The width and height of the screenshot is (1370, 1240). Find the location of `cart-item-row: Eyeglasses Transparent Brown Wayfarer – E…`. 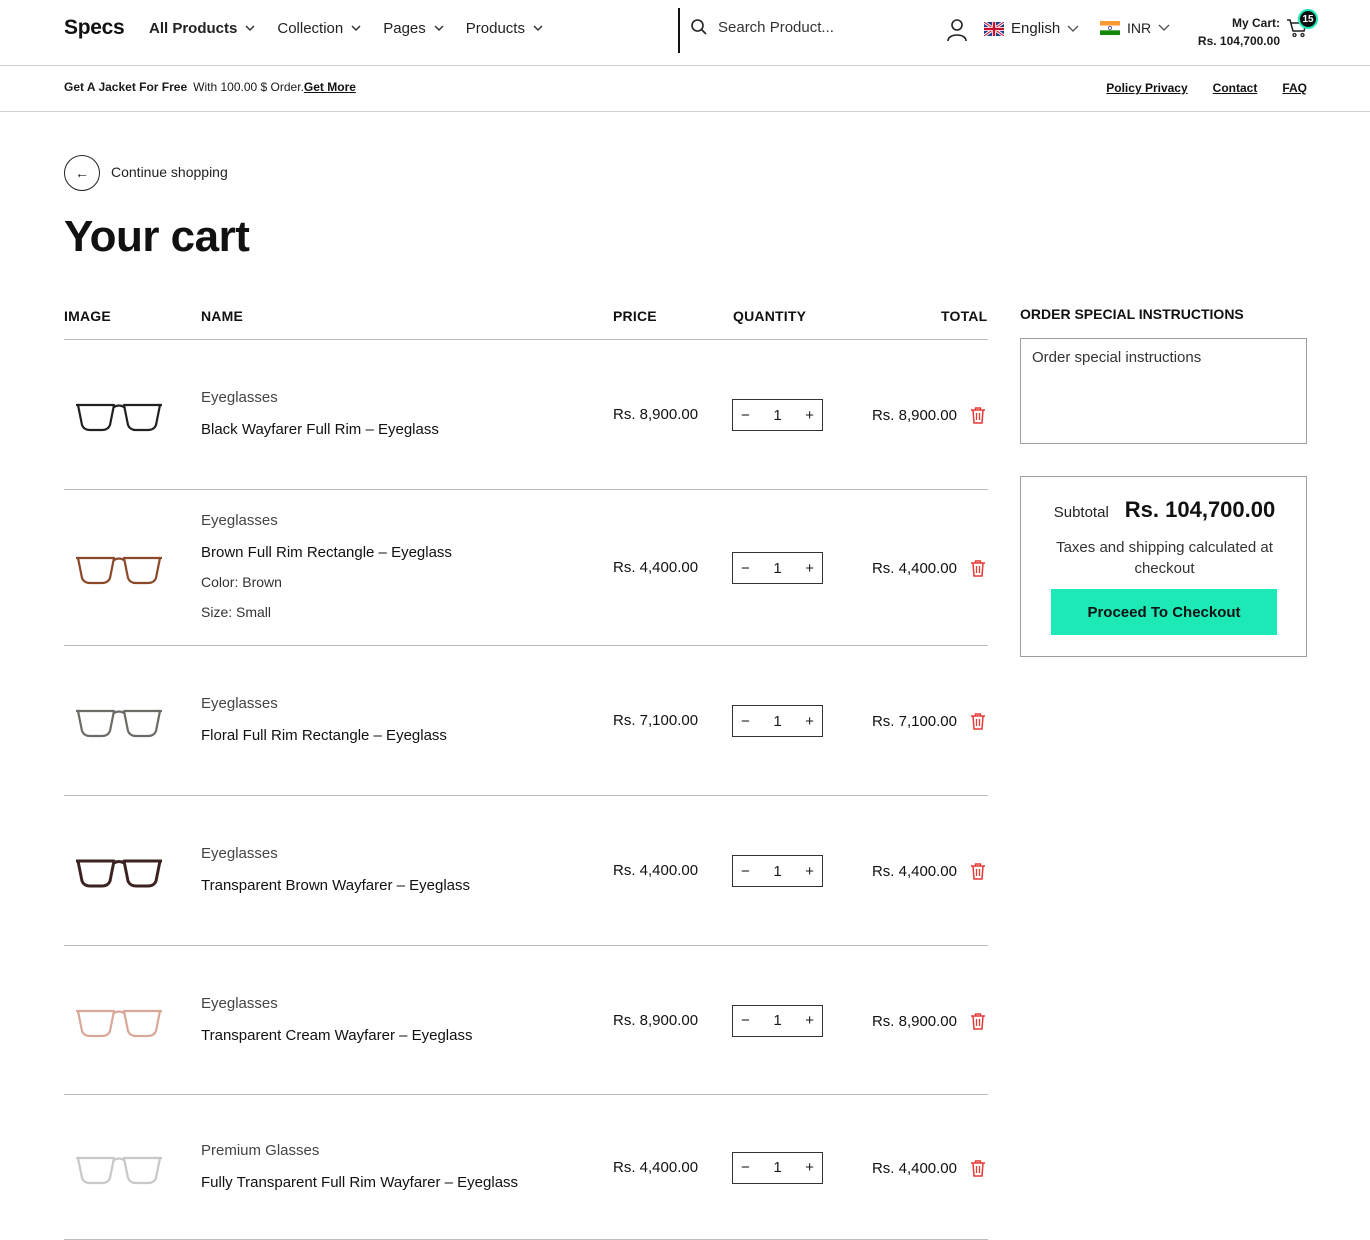

cart-item-row: Eyeglasses Transparent Brown Wayfarer – E… is located at coordinates (526, 871).